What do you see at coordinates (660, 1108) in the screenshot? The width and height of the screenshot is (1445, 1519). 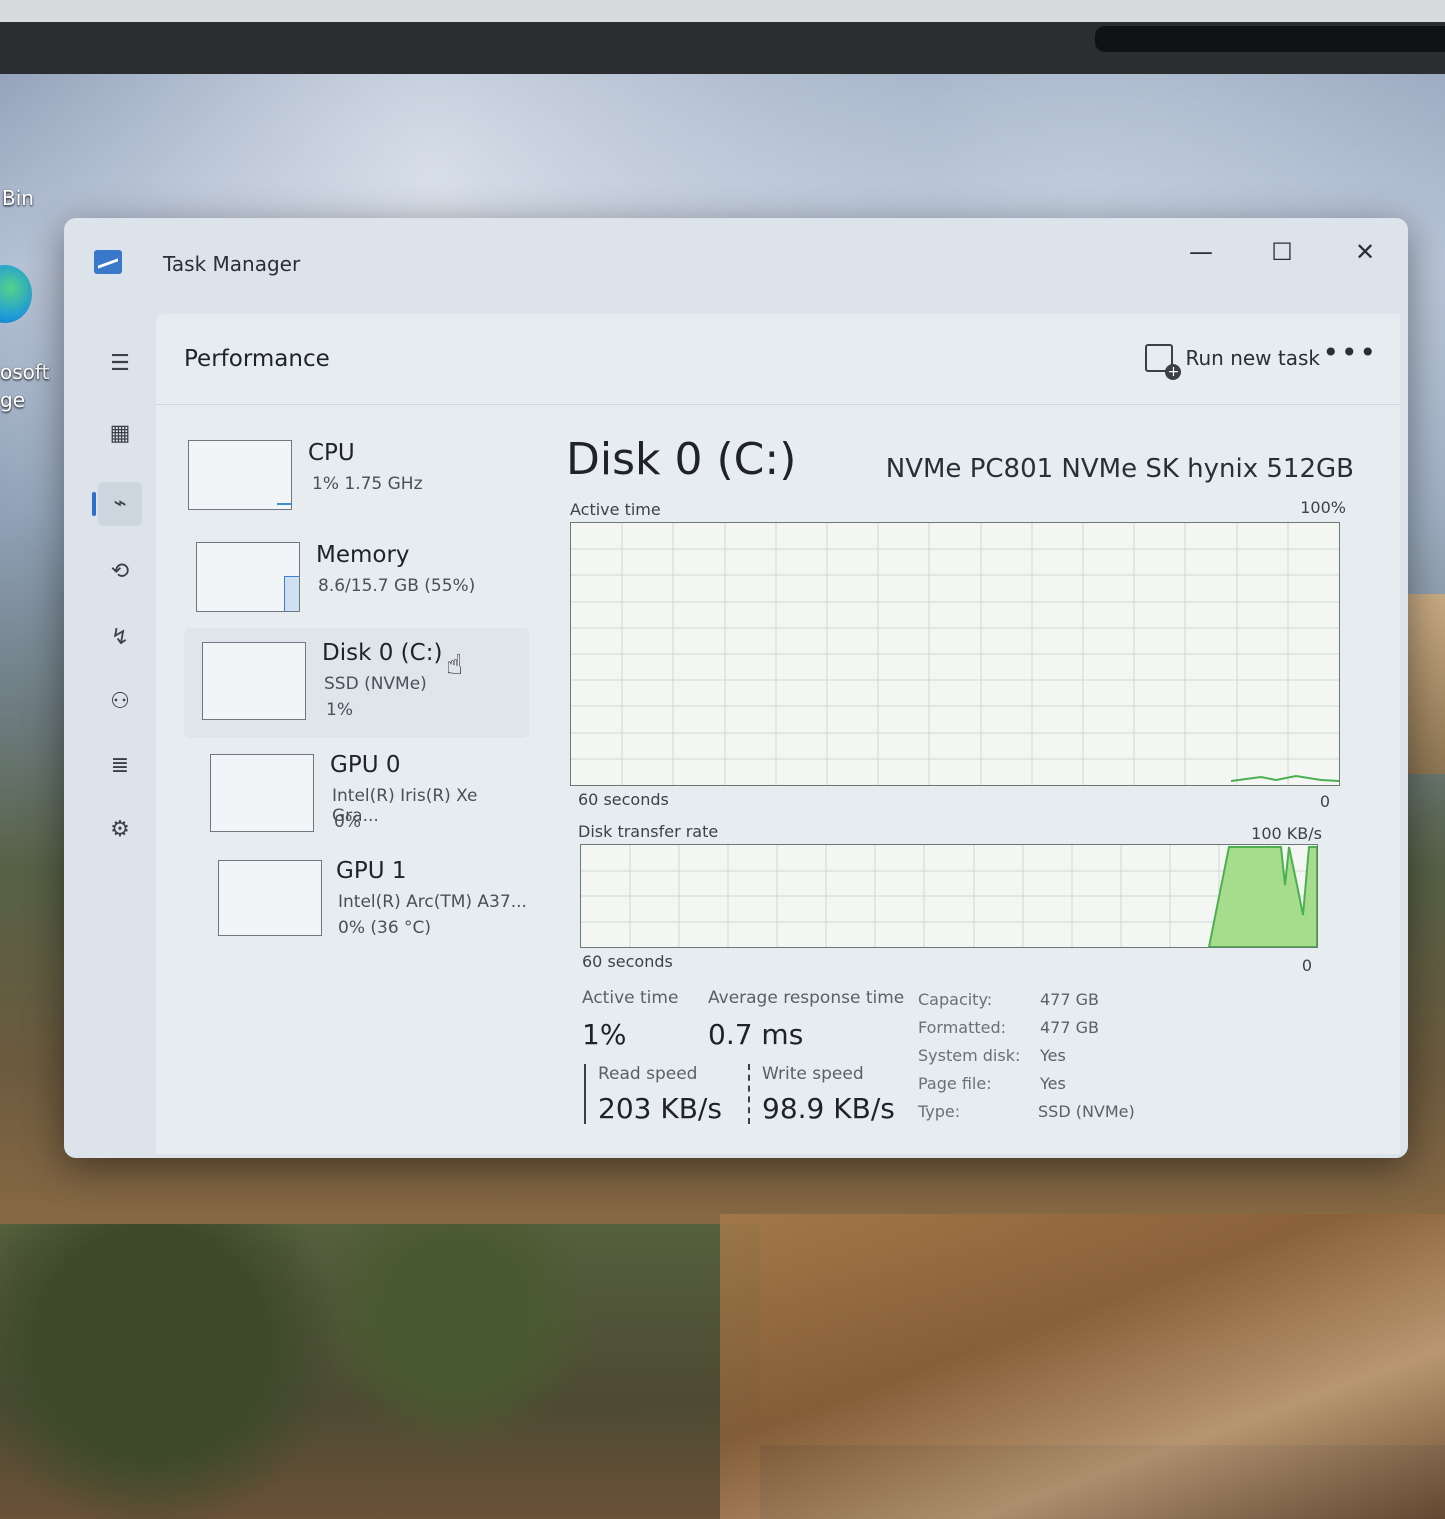 I see `read-speed-value: 203 KB/s` at bounding box center [660, 1108].